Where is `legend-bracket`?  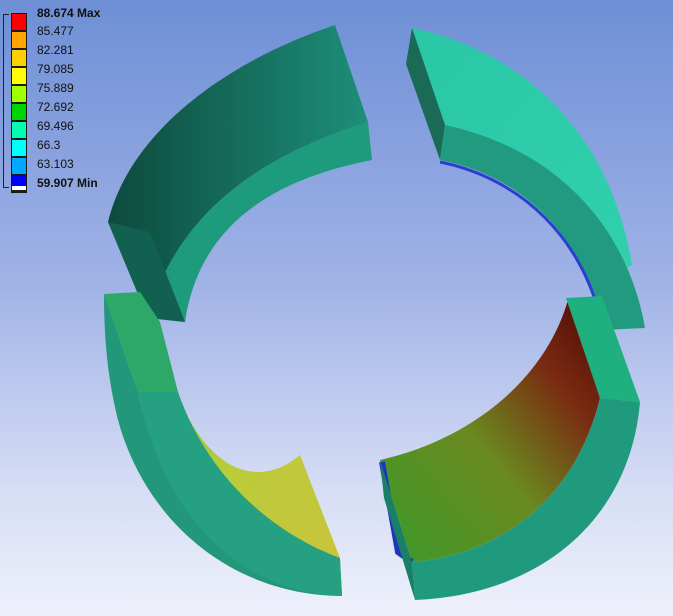
legend-bracket is located at coordinates (6, 101).